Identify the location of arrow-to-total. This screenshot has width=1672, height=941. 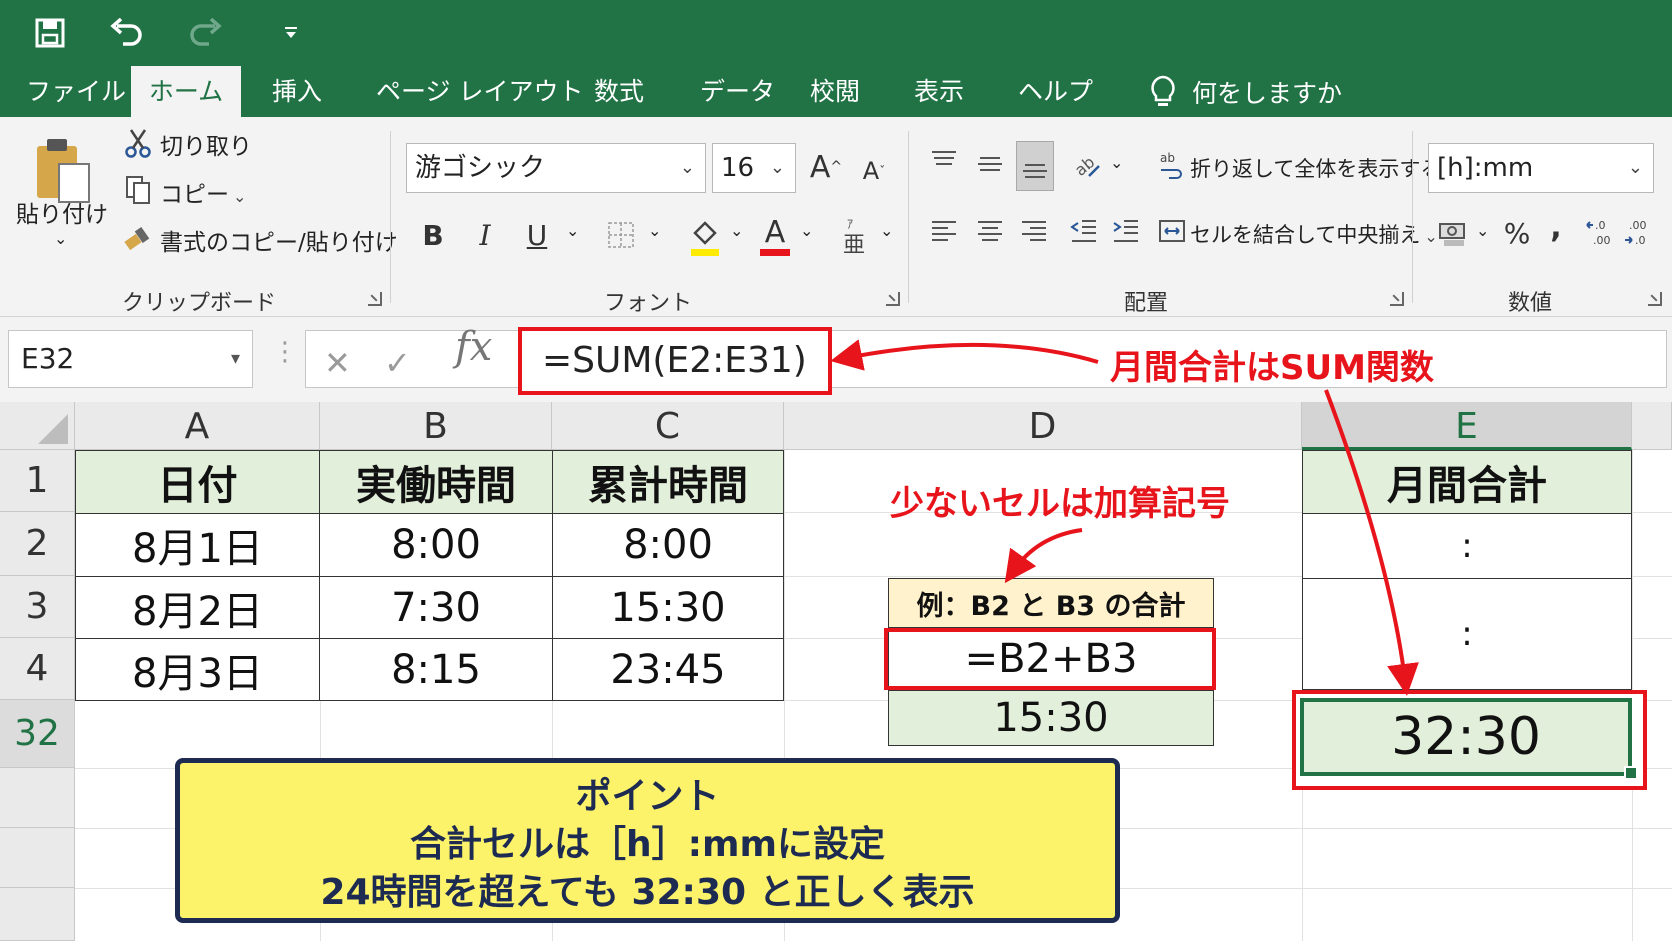
(1371, 542).